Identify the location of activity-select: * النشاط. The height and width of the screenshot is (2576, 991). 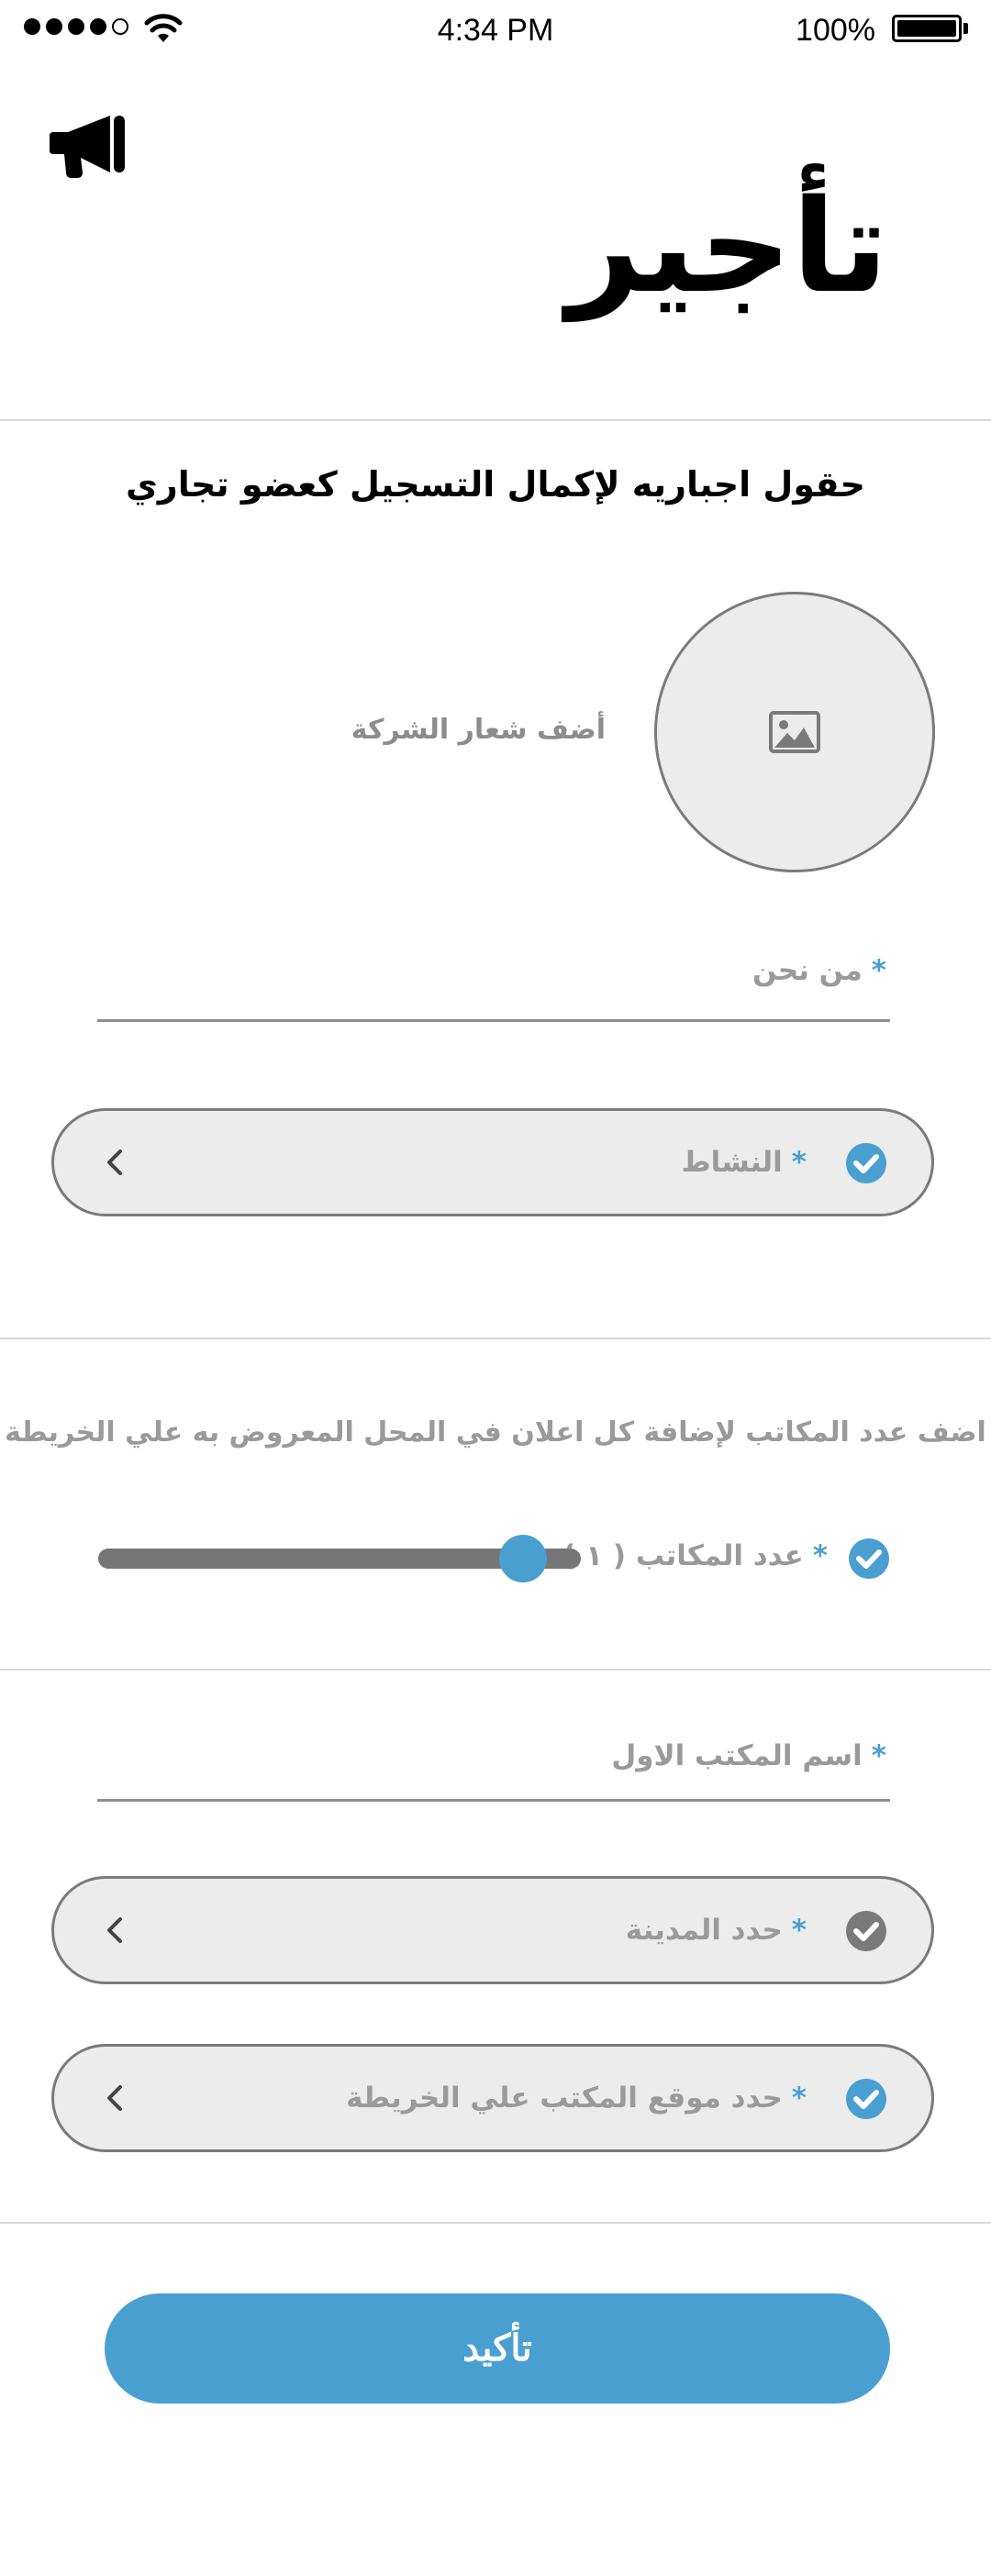
(492, 1162).